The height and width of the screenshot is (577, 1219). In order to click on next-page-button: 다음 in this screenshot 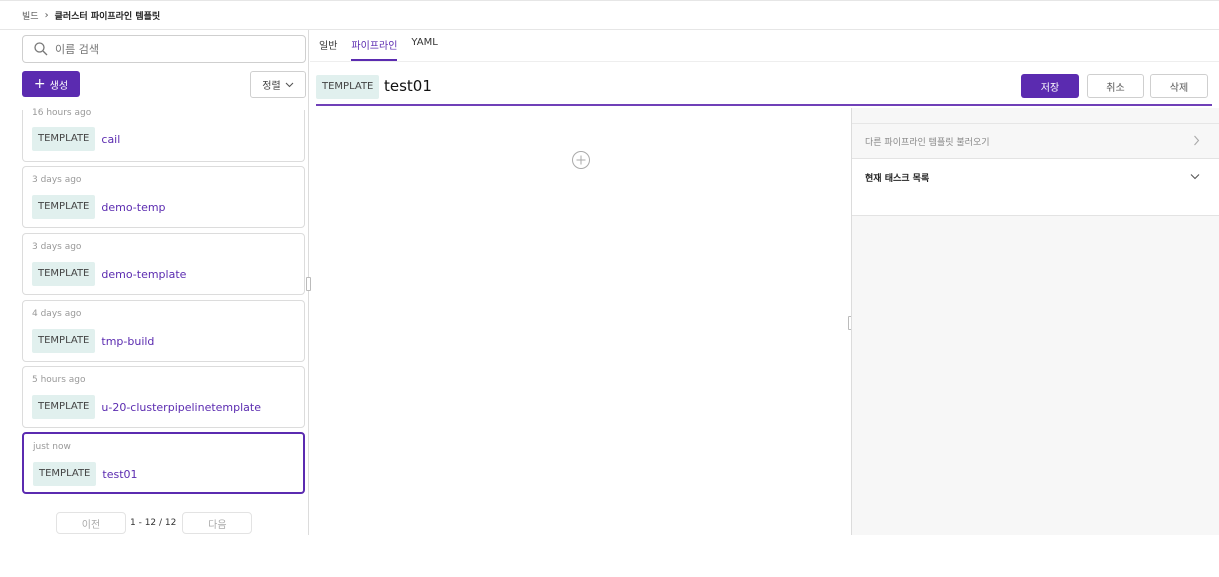, I will do `click(217, 523)`.